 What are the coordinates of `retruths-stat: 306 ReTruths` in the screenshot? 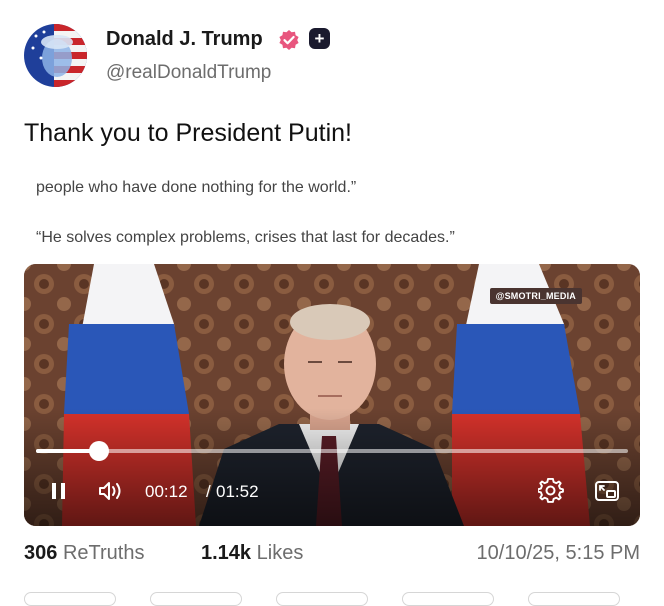 It's located at (84, 553).